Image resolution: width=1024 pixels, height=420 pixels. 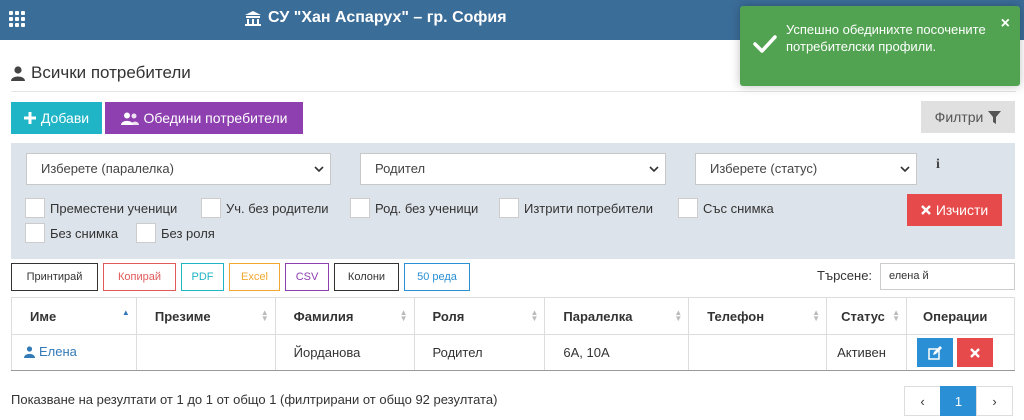 I want to click on search-input: елена й, so click(x=947, y=276).